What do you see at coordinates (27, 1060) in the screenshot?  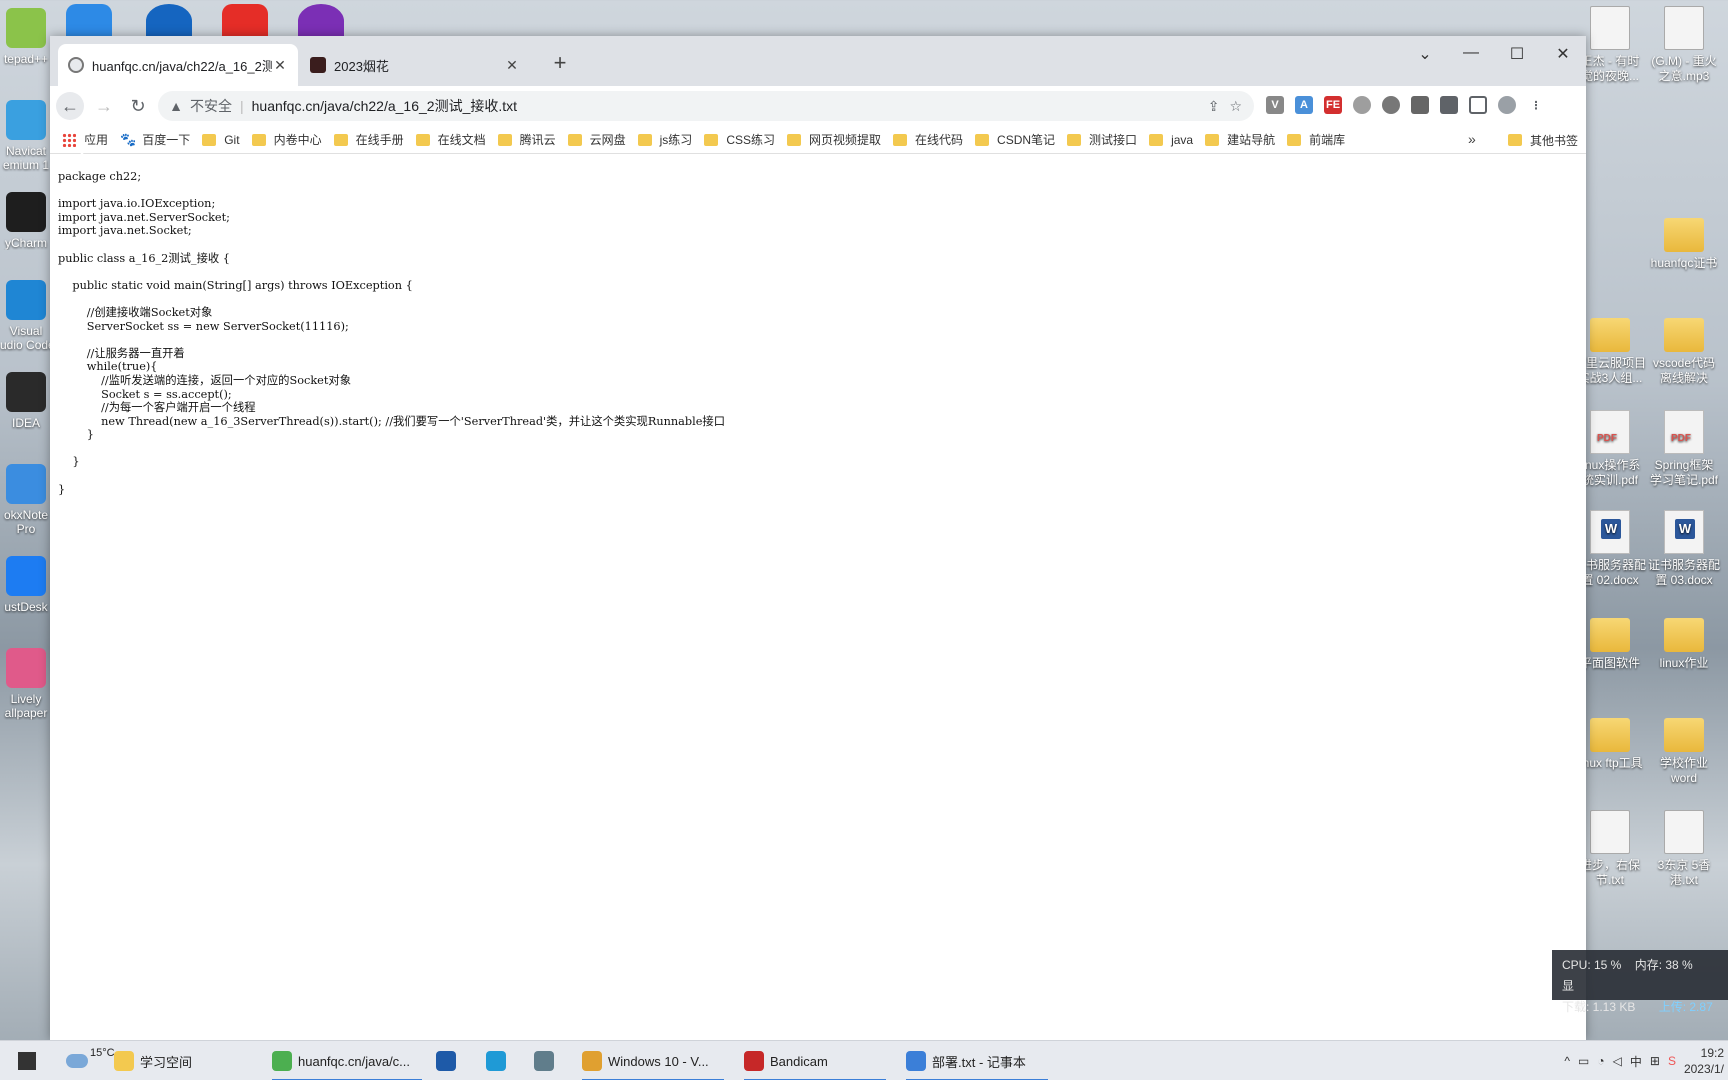 I see `start-button` at bounding box center [27, 1060].